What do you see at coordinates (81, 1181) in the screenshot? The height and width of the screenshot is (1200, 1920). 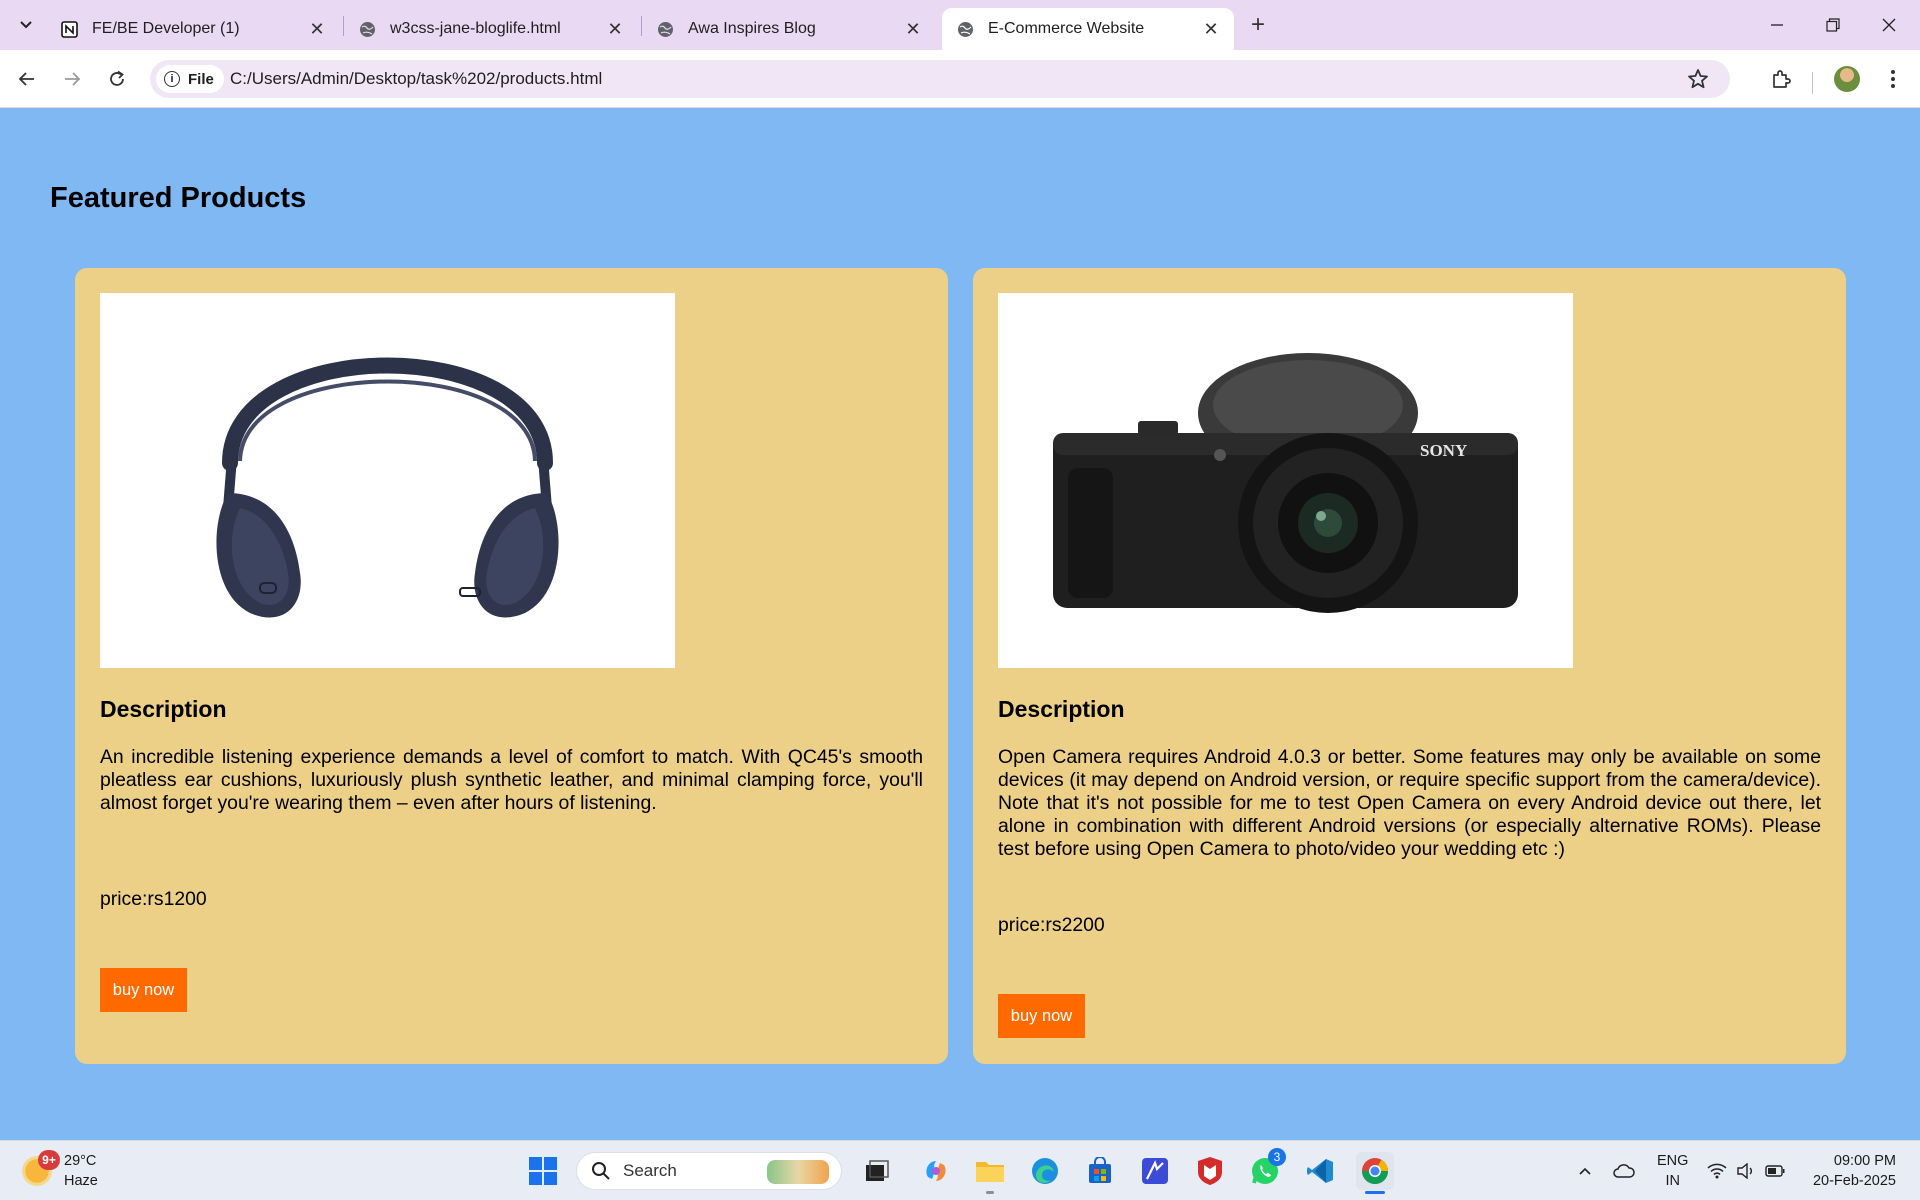 I see `weather-condition: Haze` at bounding box center [81, 1181].